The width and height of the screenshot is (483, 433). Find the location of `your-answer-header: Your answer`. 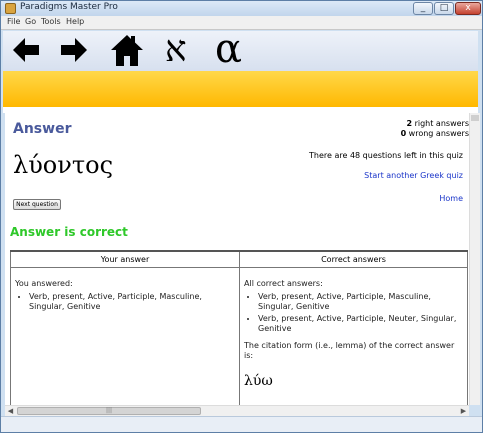

your-answer-header: Your answer is located at coordinates (125, 259).